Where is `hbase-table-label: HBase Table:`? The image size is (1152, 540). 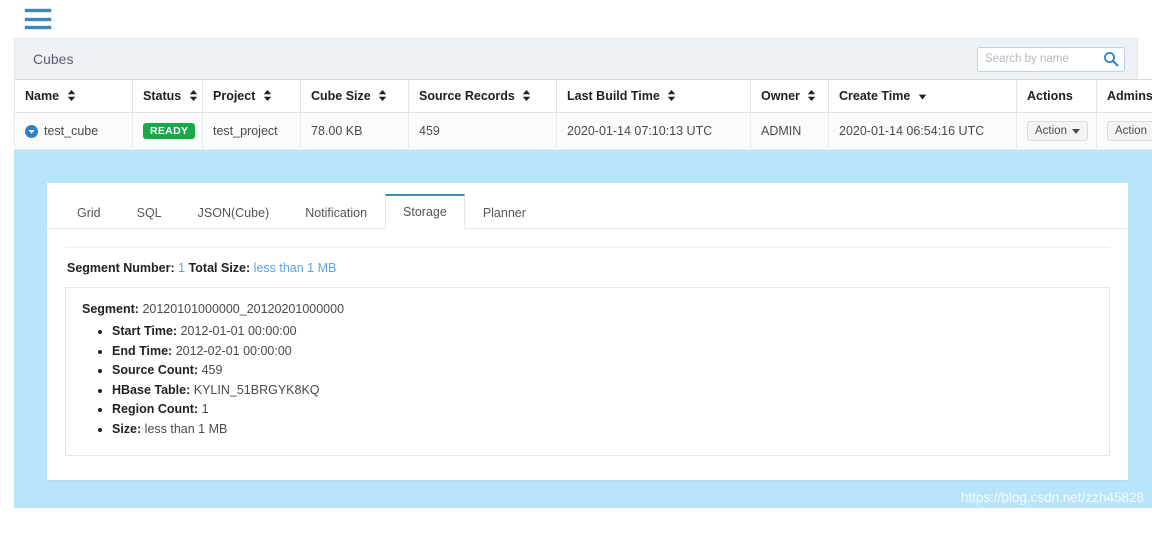
hbase-table-label: HBase Table: is located at coordinates (151, 389).